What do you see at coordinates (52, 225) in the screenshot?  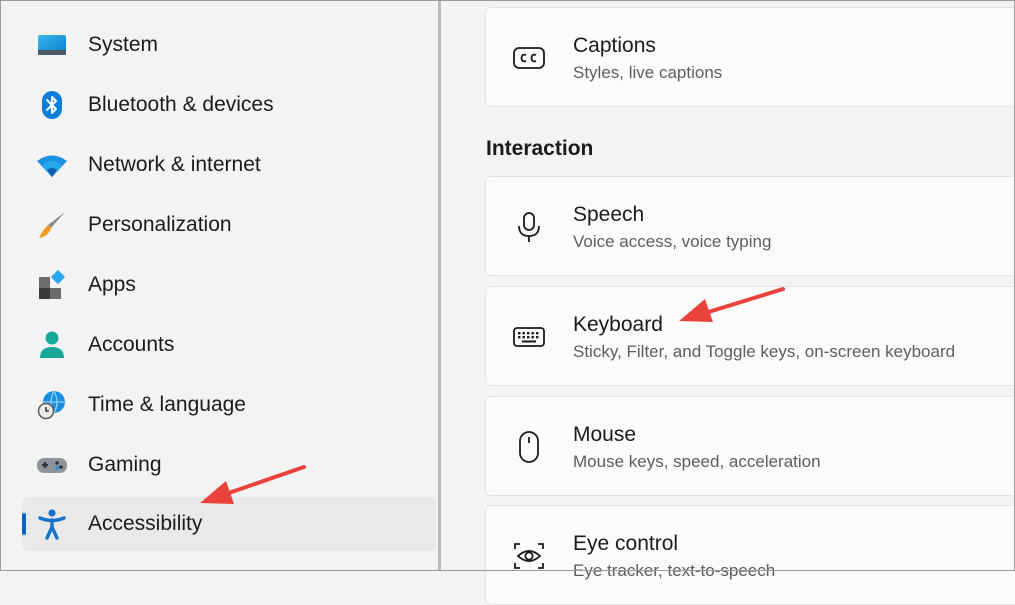 I see `brush-icon` at bounding box center [52, 225].